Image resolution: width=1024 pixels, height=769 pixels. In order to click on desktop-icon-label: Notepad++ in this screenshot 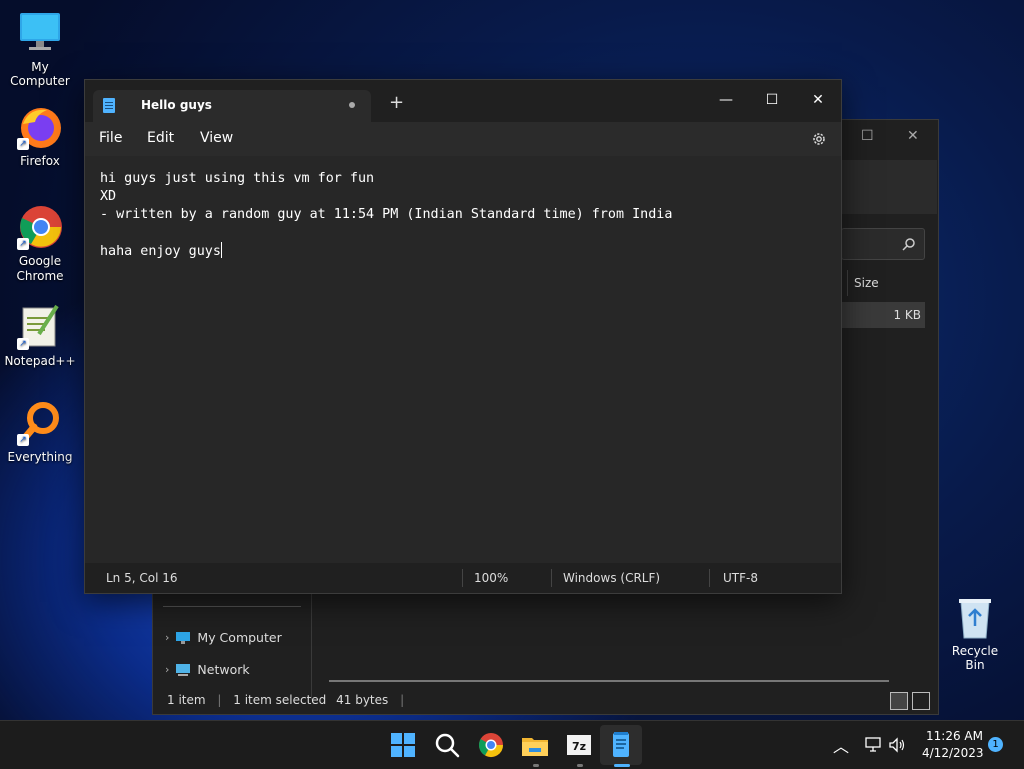, I will do `click(40, 361)`.